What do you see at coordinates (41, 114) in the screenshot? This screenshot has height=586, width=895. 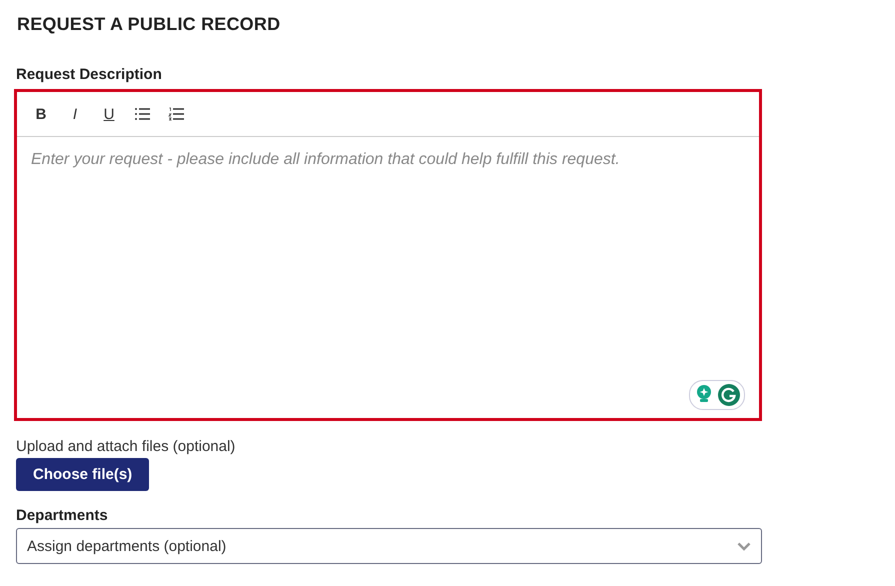 I see `bold-button: B` at bounding box center [41, 114].